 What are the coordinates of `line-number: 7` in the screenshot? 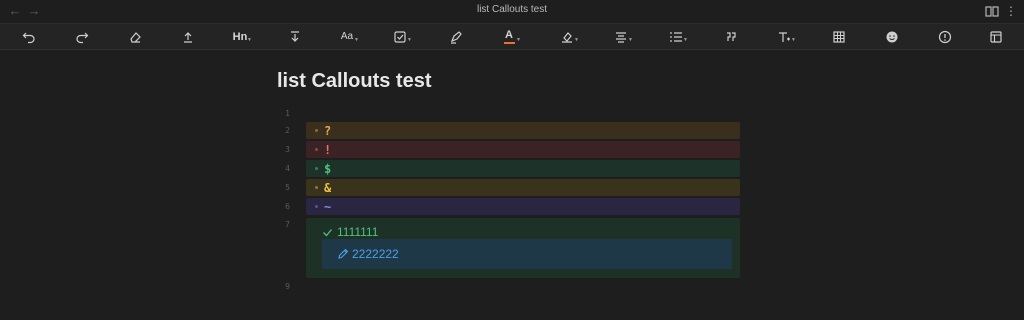 It's located at (287, 224).